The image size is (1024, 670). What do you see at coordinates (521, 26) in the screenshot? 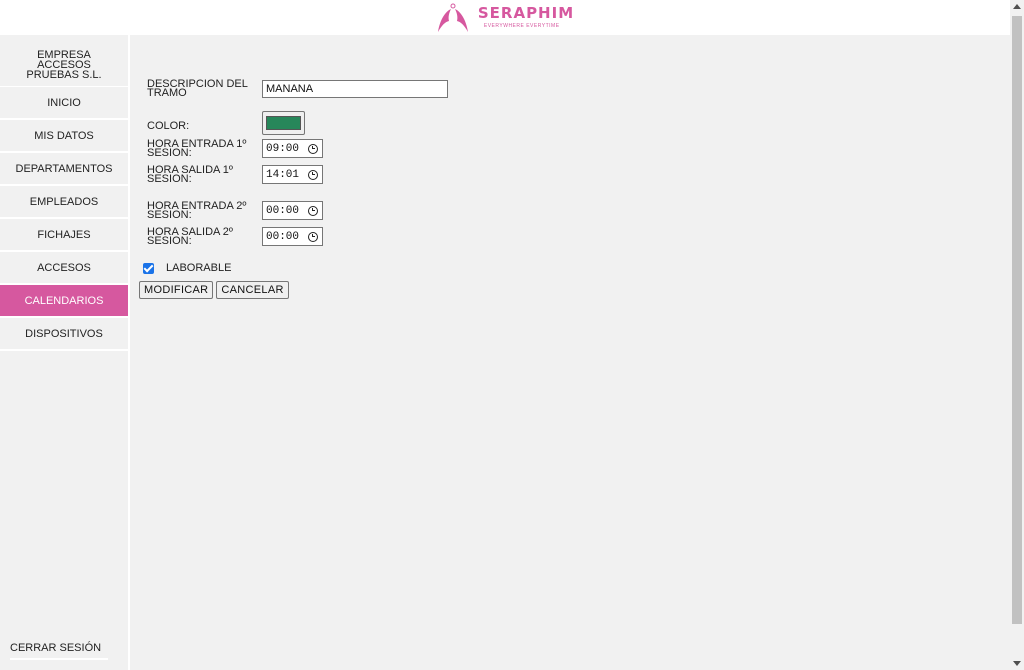
I see `brand-tagline: EVERYWHERE EVERYTIME` at bounding box center [521, 26].